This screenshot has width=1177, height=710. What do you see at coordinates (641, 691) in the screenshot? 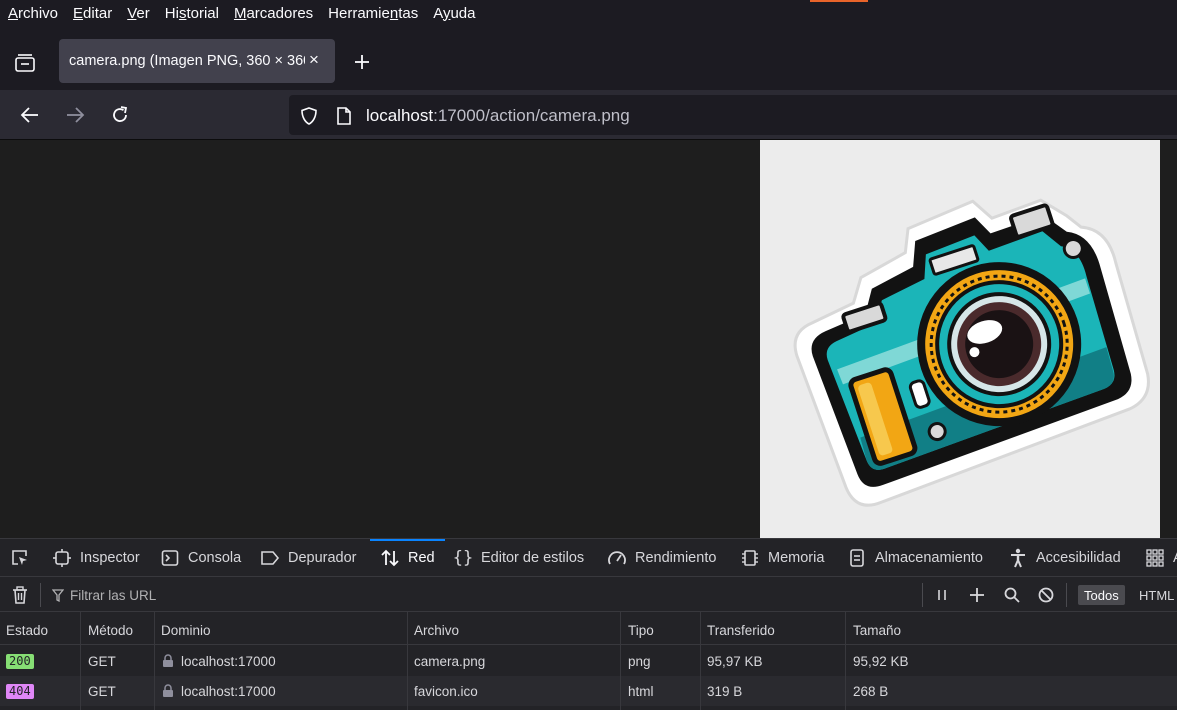
I see `row-type: html` at bounding box center [641, 691].